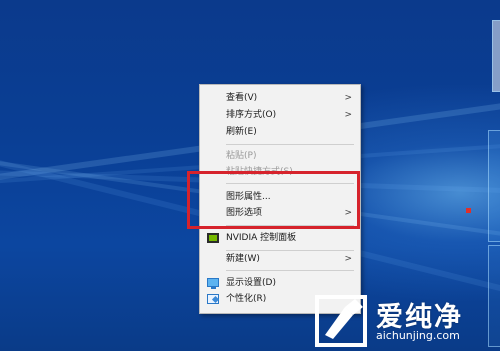 This screenshot has width=500, height=351. Describe the element at coordinates (280, 115) in the screenshot. I see `menu-item-sort-by: 排序方式(O) >` at that location.